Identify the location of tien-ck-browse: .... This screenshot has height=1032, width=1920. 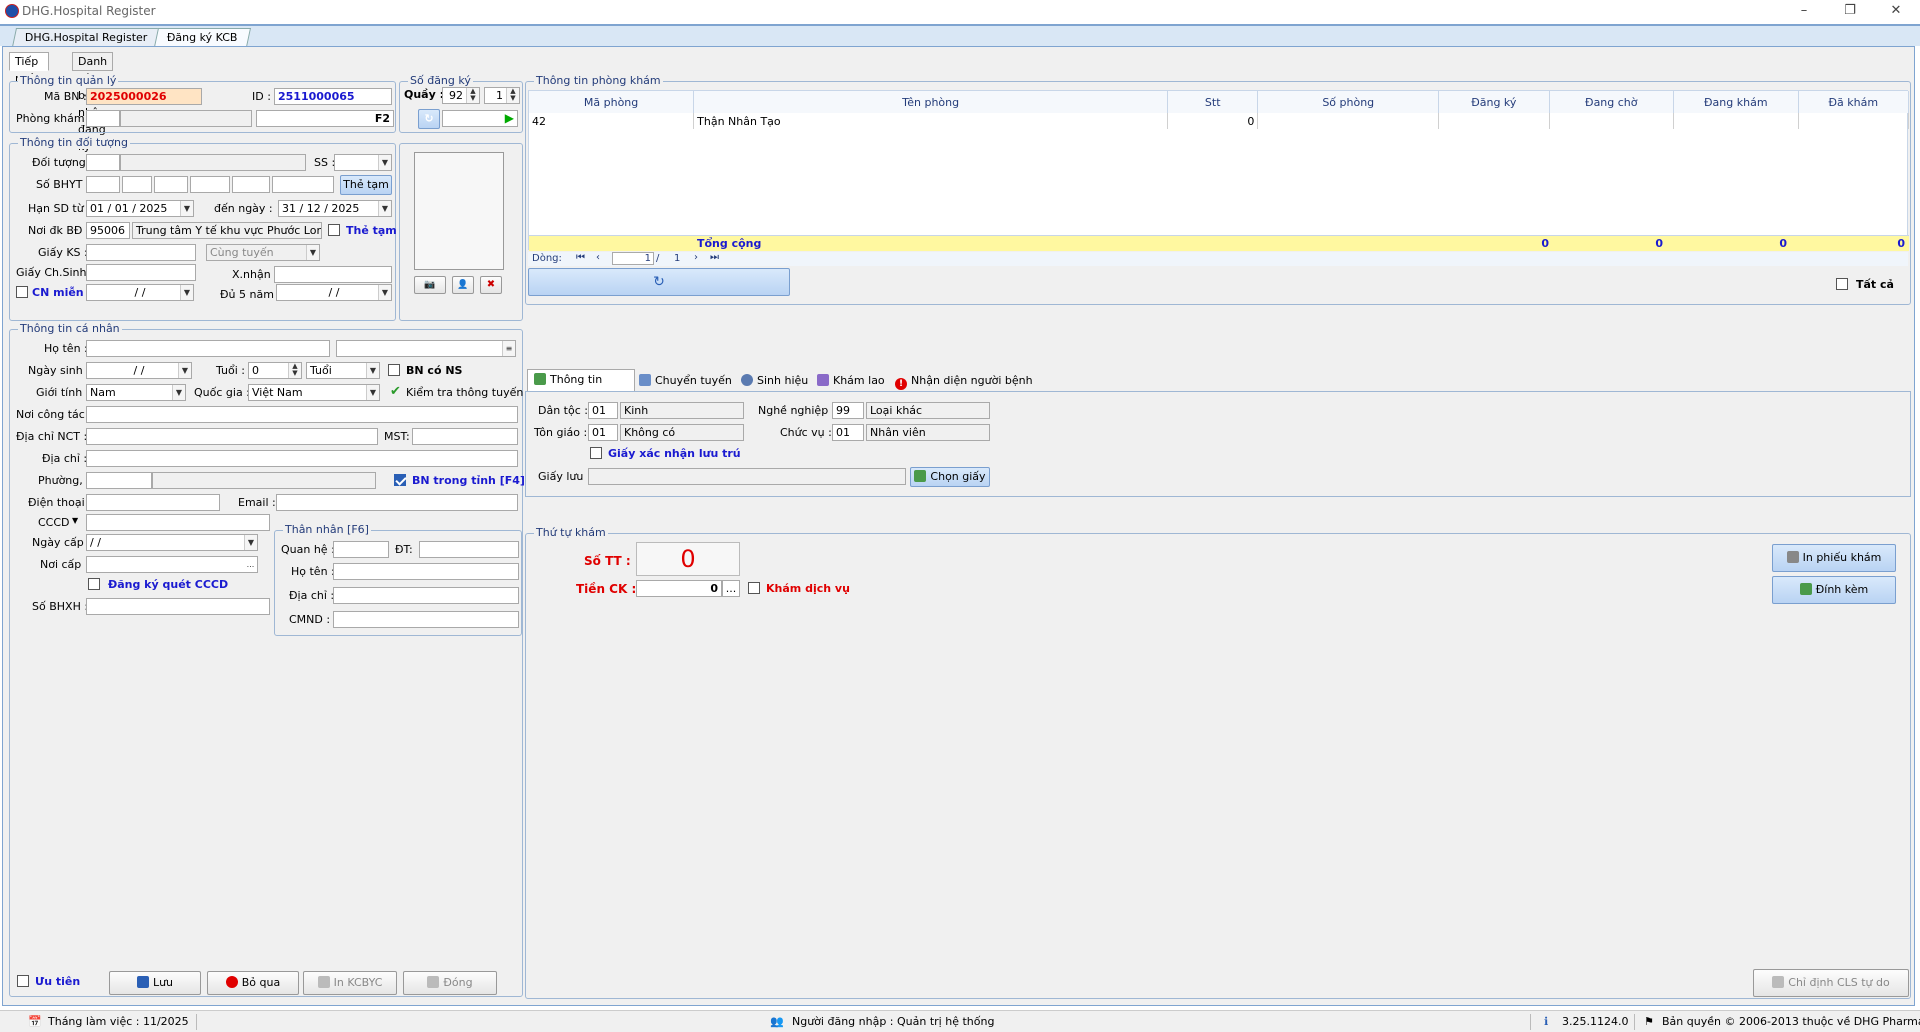
(731, 588).